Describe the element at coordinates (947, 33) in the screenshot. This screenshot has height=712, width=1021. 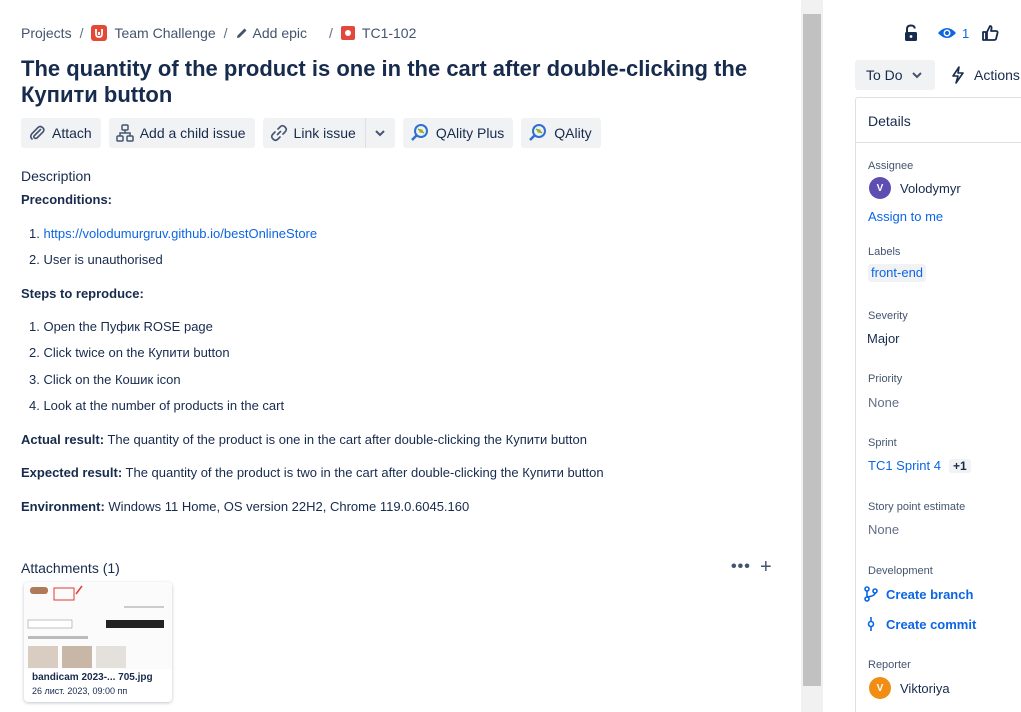
I see `eye-icon` at that location.